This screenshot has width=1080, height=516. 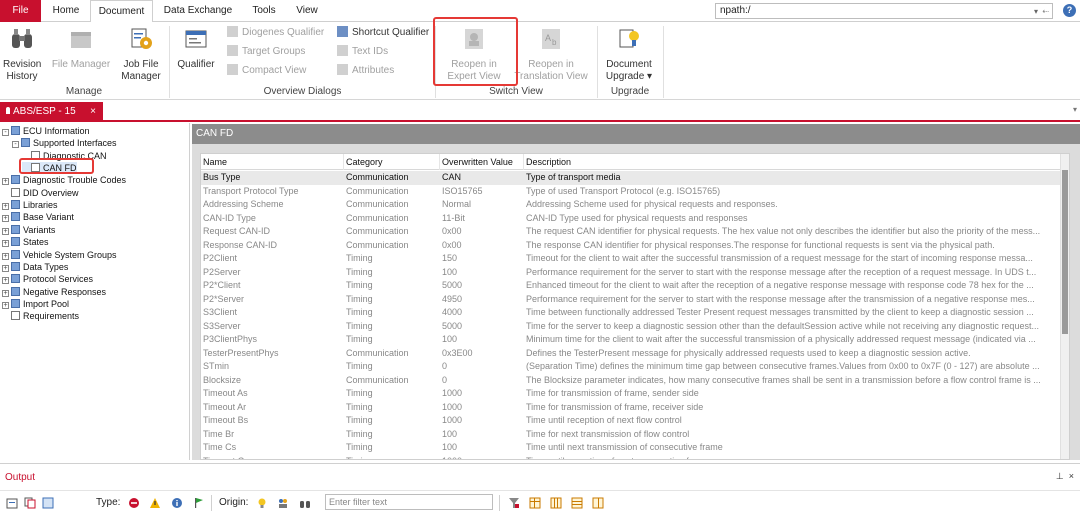 What do you see at coordinates (392, 162) in the screenshot?
I see `column-header-category: Category` at bounding box center [392, 162].